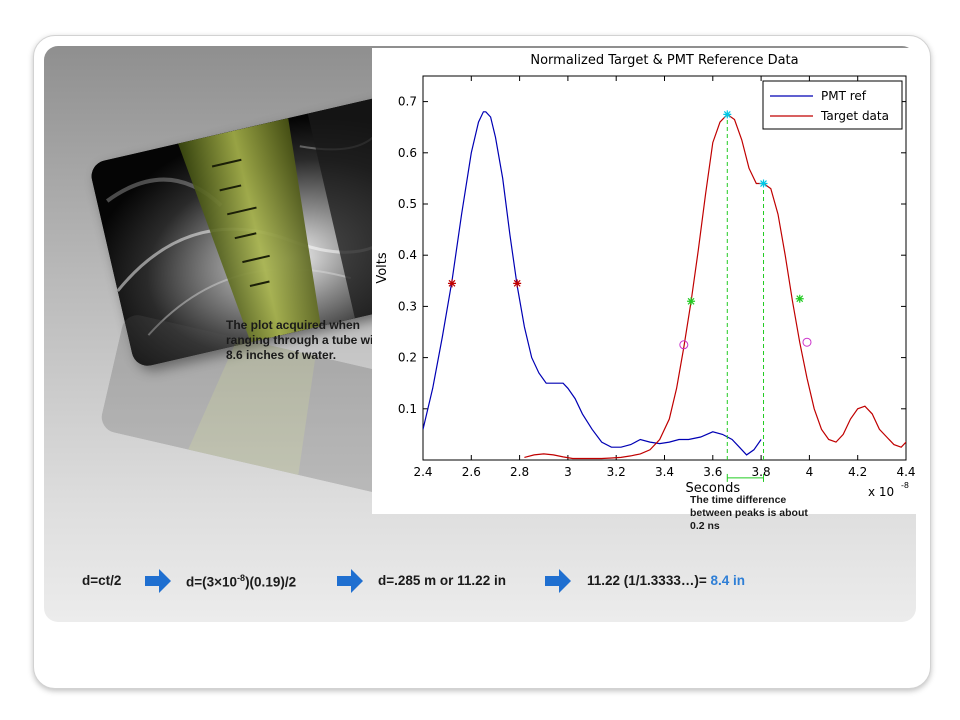  What do you see at coordinates (664, 472) in the screenshot?
I see `x-tick-label: 3.4` at bounding box center [664, 472].